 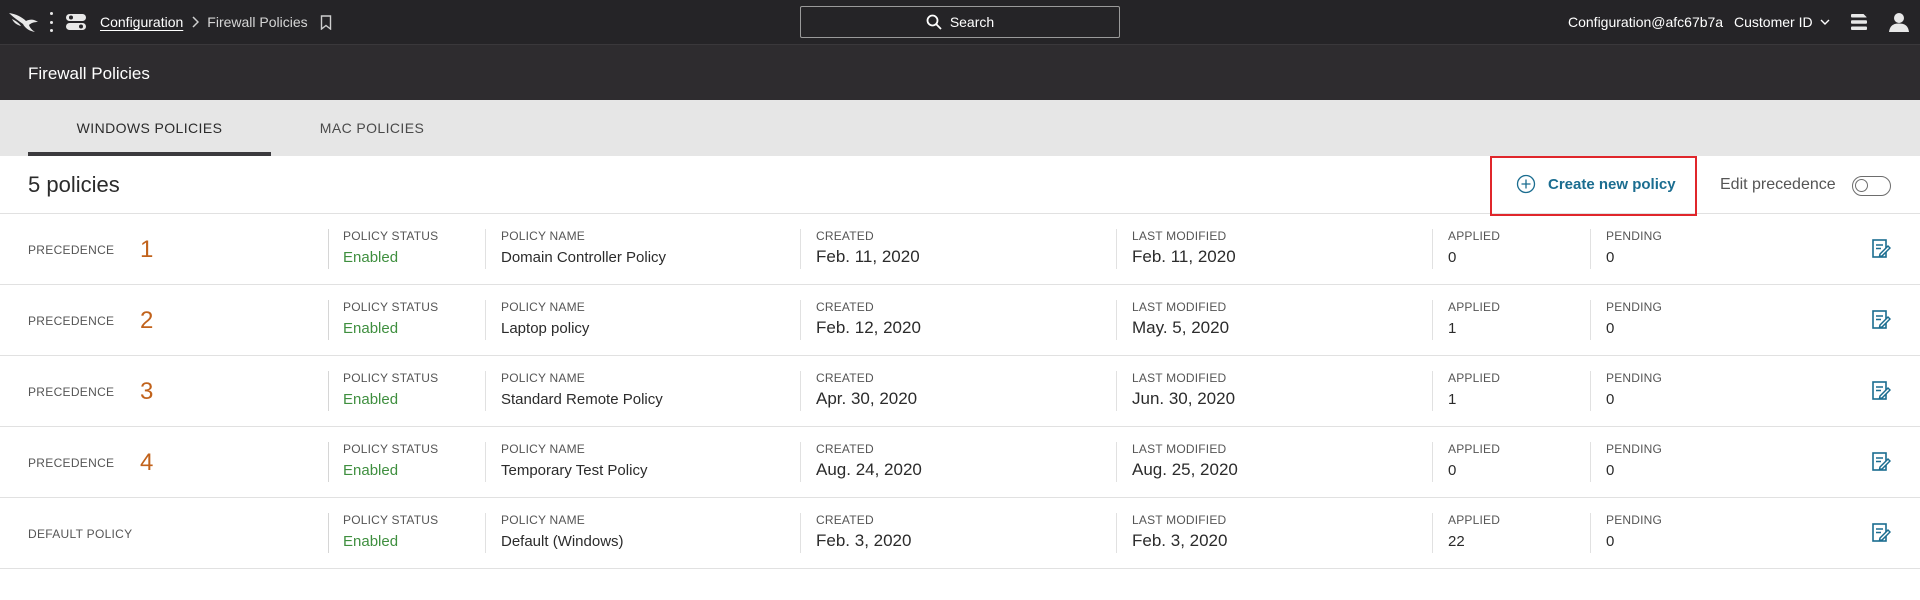 I want to click on create-new-policy-button: Create new policy, so click(x=1596, y=184).